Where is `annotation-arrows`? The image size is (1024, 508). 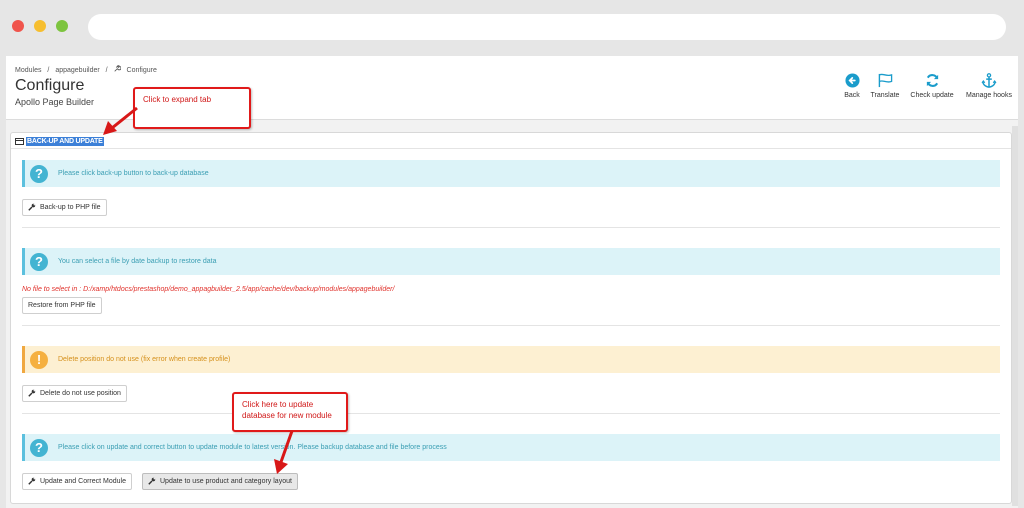
annotation-arrows is located at coordinates (198, 290).